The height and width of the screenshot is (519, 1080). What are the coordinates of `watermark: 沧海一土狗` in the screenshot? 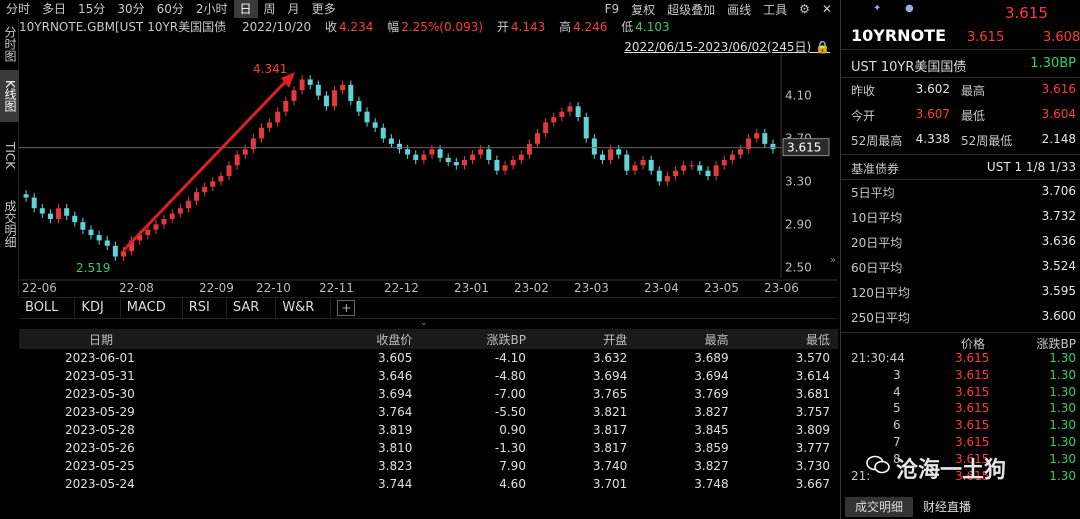 It's located at (951, 470).